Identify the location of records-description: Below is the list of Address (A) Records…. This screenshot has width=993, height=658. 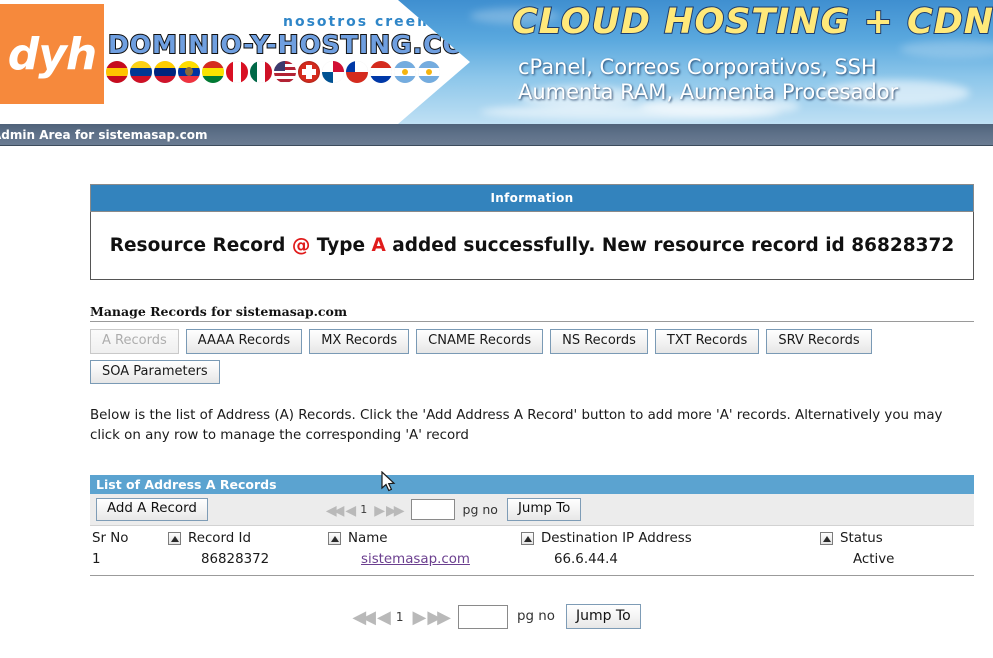
(516, 425).